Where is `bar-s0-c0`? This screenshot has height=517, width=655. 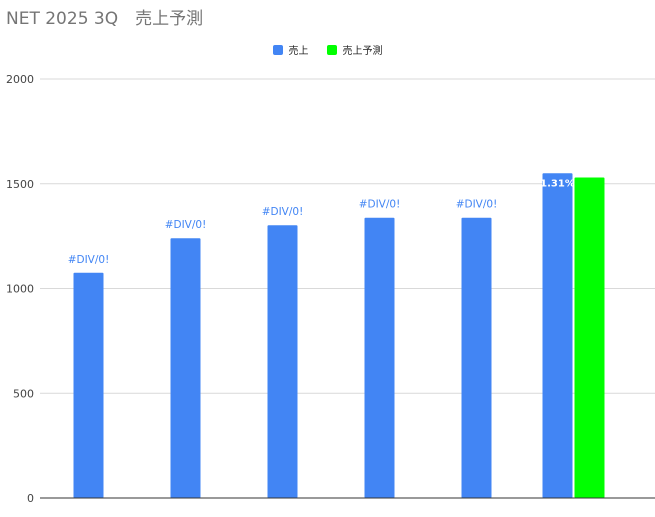 bar-s0-c0 is located at coordinates (88, 385).